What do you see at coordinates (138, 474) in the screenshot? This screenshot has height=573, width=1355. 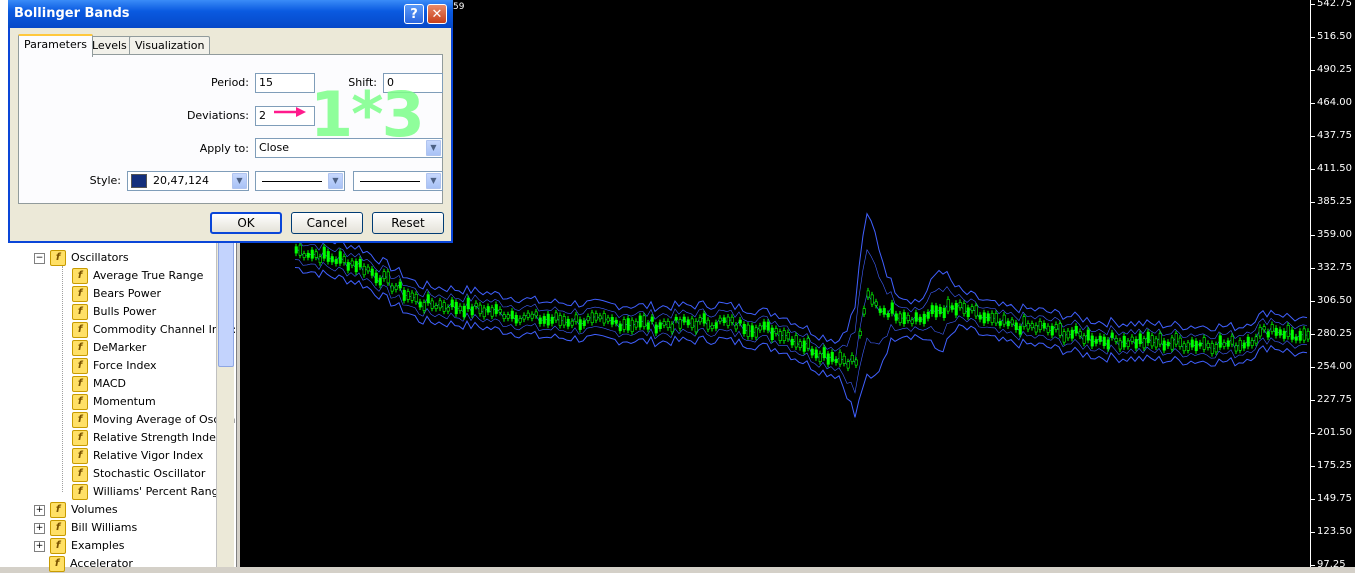 I see `tree-indicator: f Stochastic Oscillator` at bounding box center [138, 474].